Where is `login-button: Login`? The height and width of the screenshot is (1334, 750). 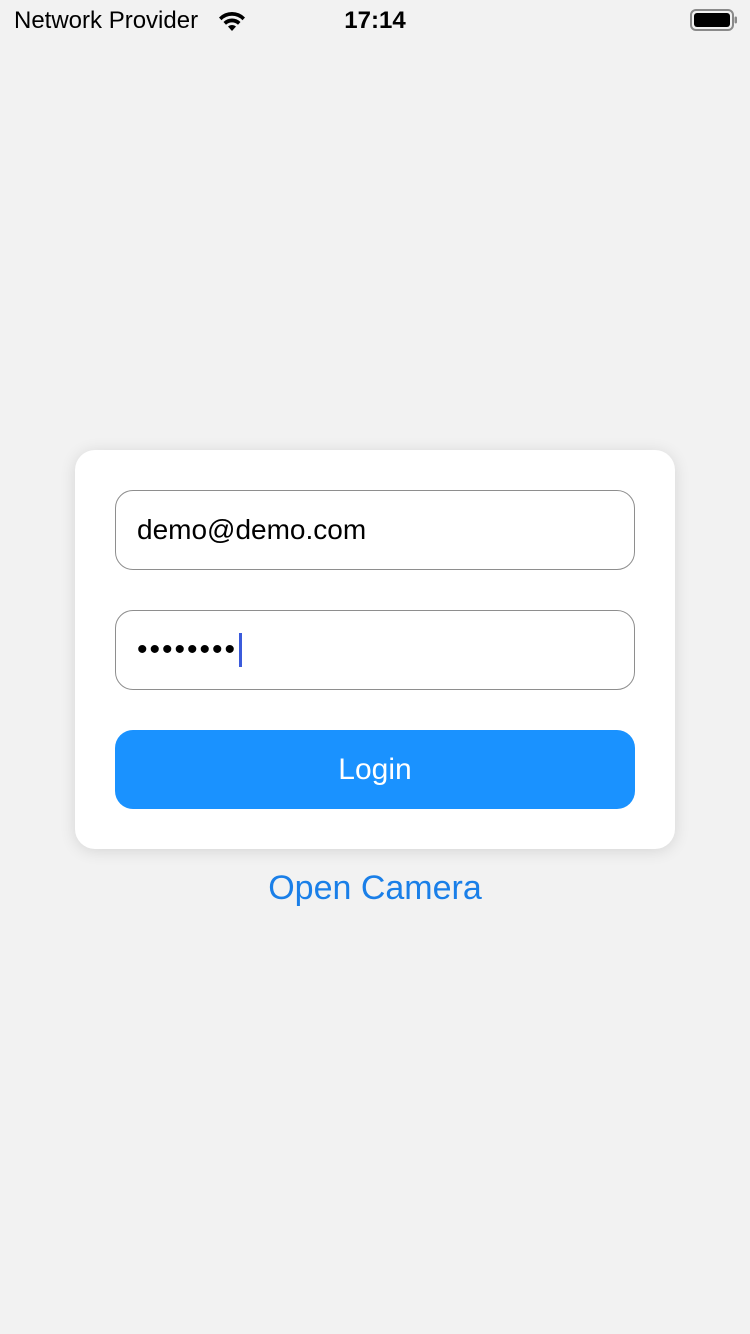 login-button: Login is located at coordinates (375, 769).